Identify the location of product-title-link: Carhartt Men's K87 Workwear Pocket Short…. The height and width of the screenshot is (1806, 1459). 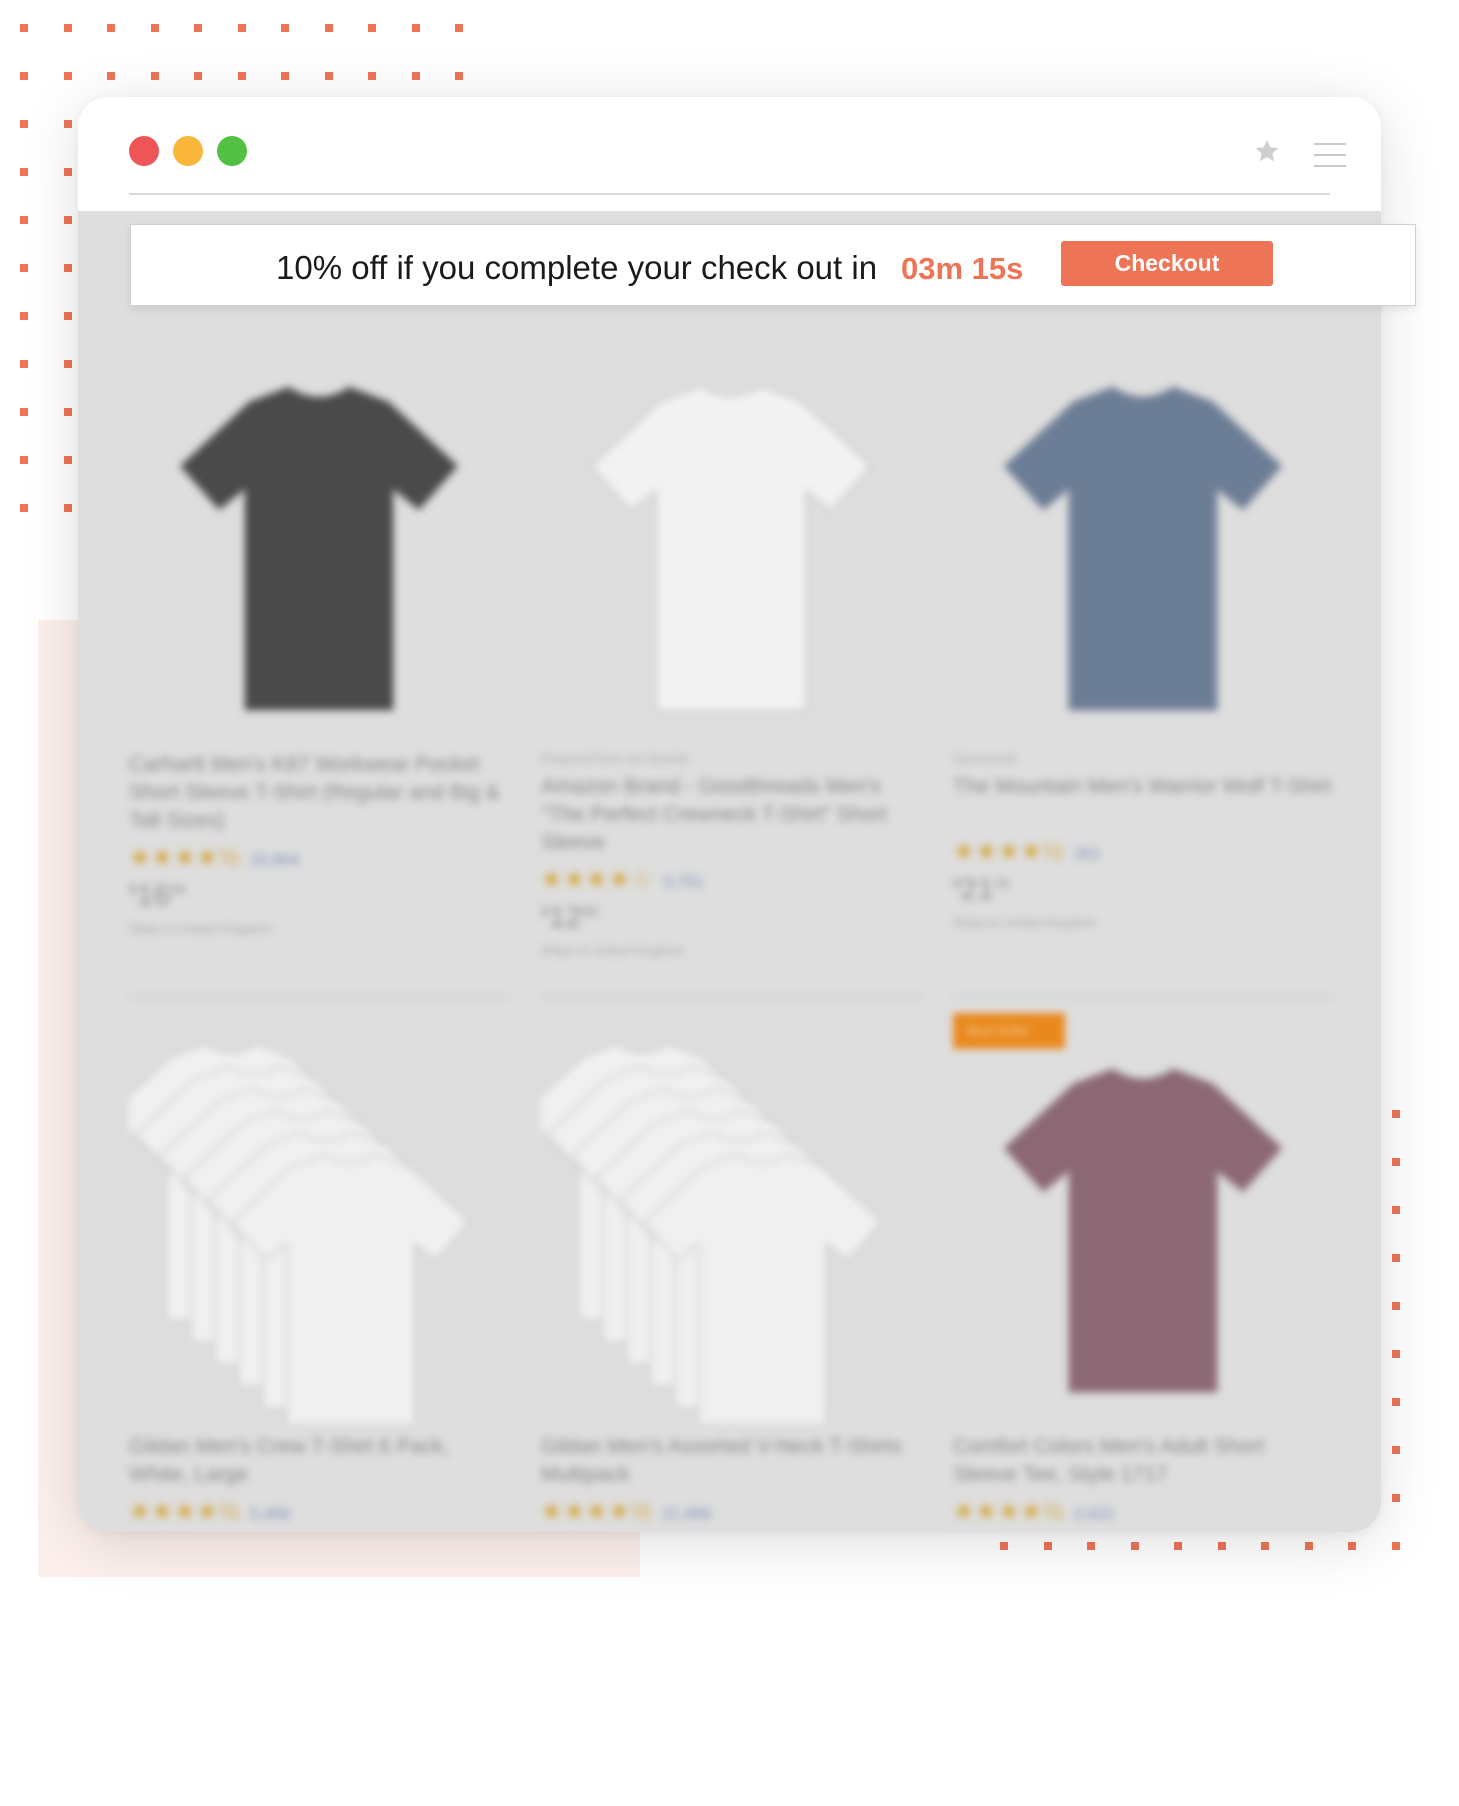
(319, 793).